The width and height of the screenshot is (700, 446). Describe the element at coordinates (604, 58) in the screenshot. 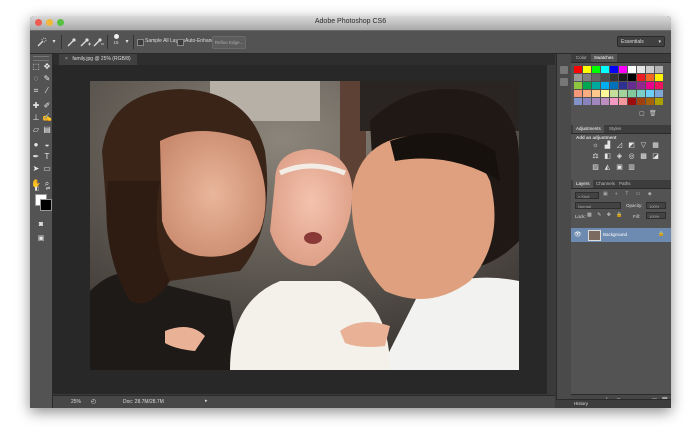

I see `tab-swatches: Swatches` at that location.